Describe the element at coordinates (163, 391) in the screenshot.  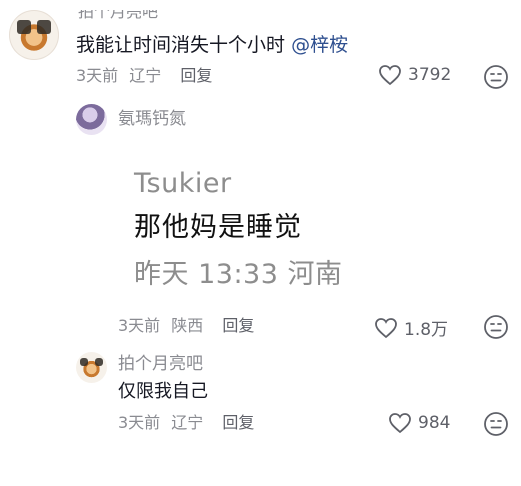
I see `reply-text: 仅限我自己` at that location.